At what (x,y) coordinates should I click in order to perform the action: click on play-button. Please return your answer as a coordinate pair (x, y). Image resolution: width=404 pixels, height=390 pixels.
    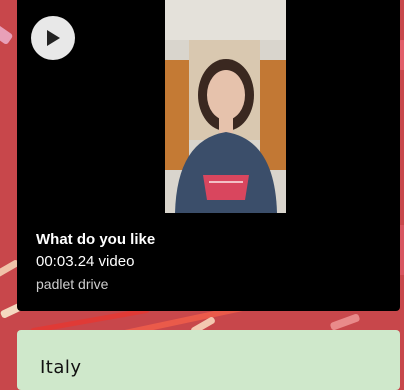
    Looking at the image, I should click on (53, 38).